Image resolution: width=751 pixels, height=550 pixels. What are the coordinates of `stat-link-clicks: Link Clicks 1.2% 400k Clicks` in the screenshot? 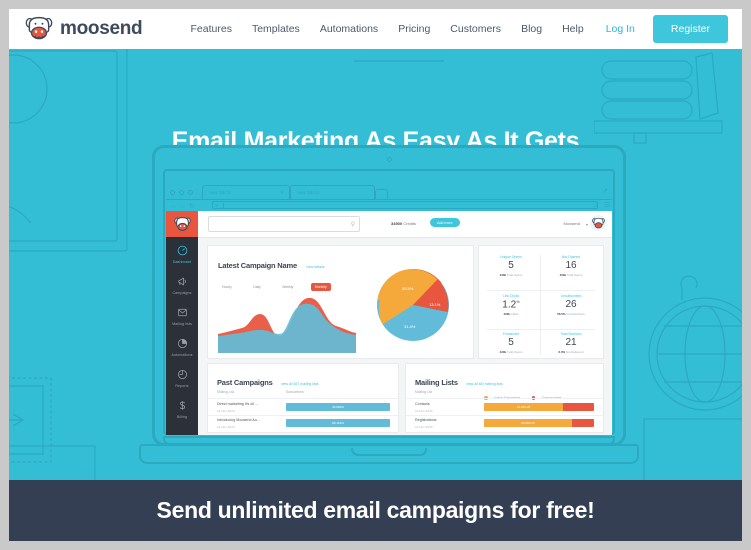 It's located at (511, 305).